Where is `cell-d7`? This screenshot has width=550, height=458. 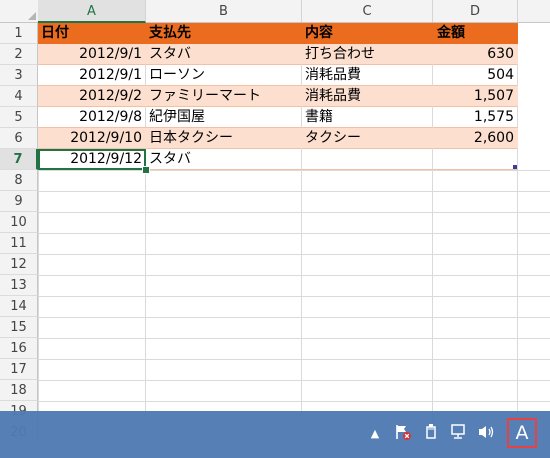
cell-d7 is located at coordinates (475, 159).